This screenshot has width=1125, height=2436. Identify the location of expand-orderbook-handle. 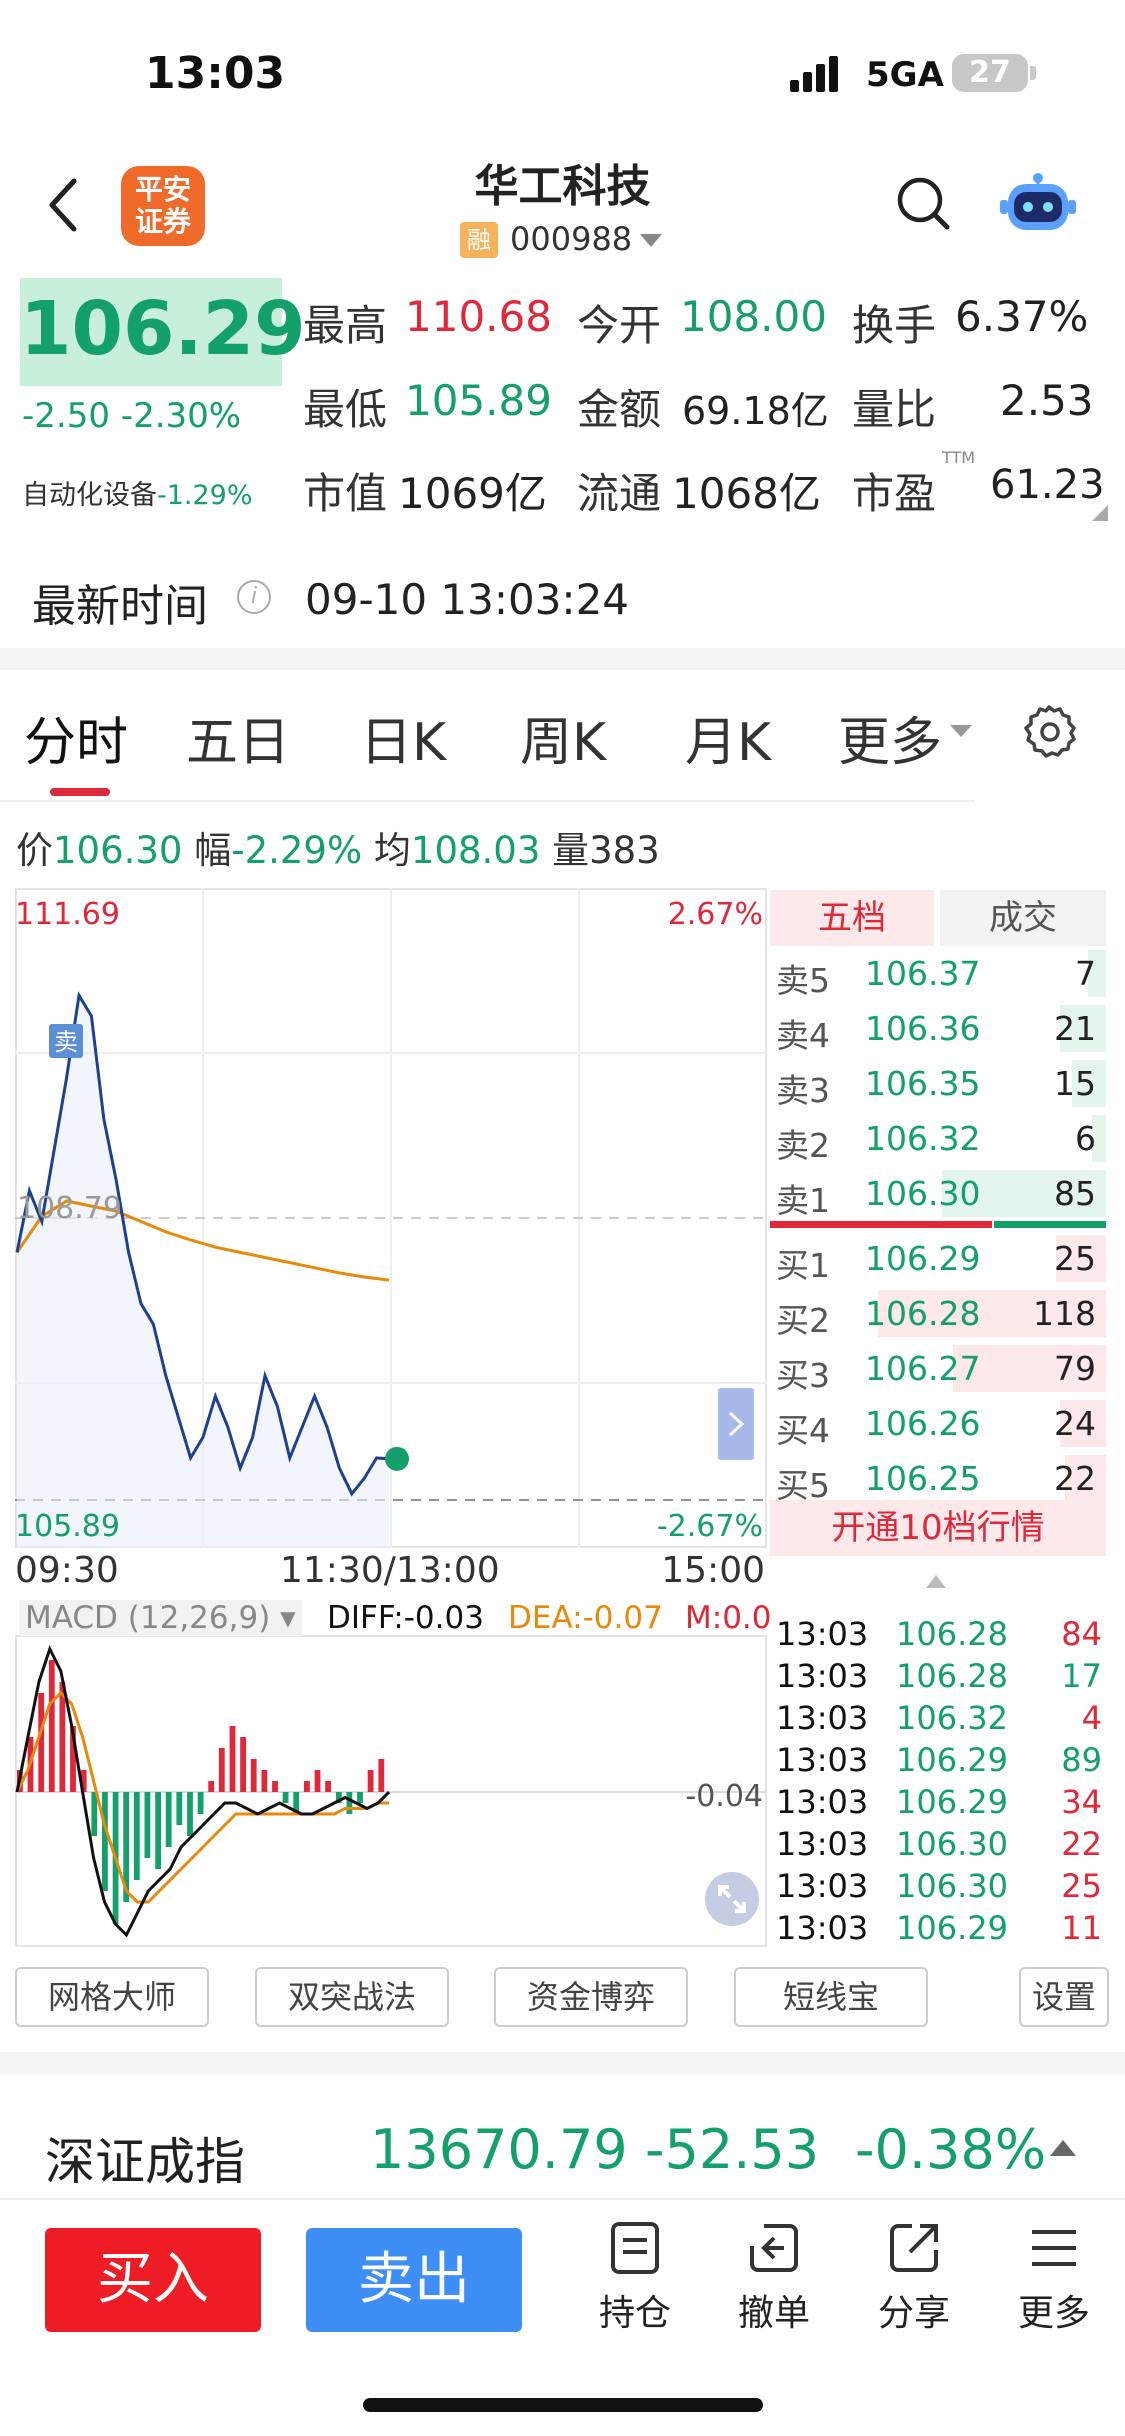
(736, 1424).